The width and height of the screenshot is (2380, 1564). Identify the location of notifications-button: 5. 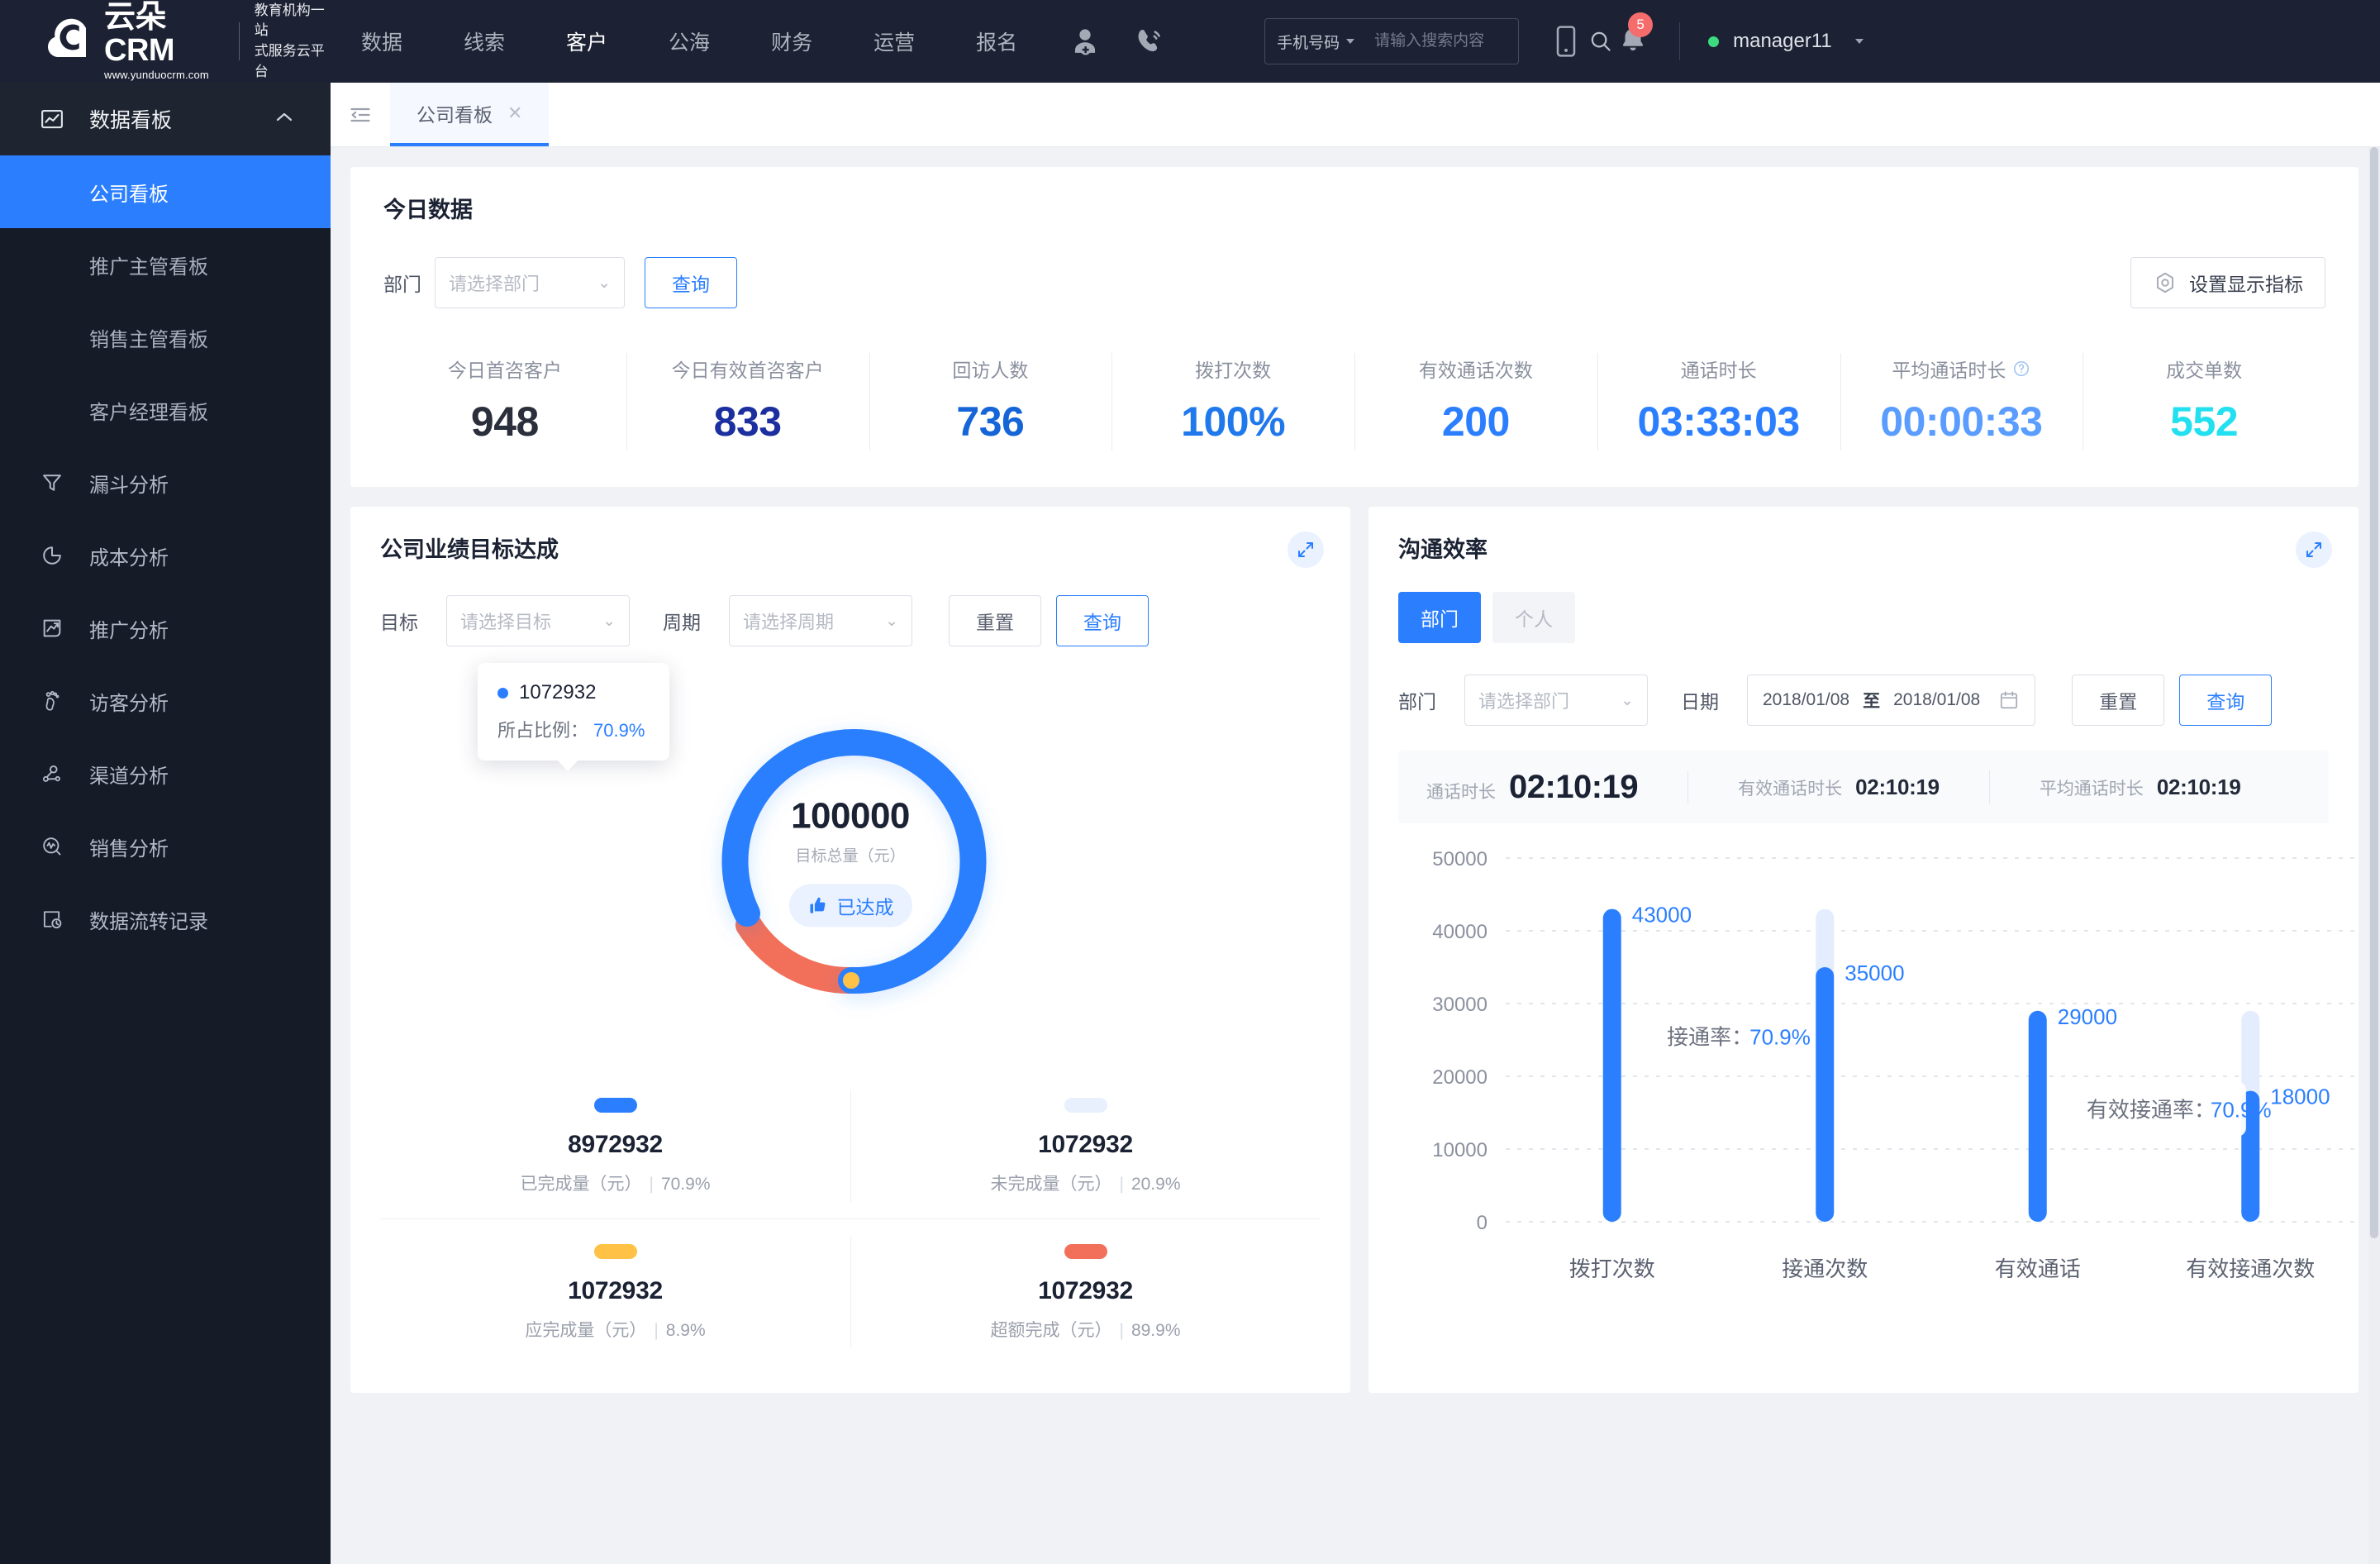
(1636, 36).